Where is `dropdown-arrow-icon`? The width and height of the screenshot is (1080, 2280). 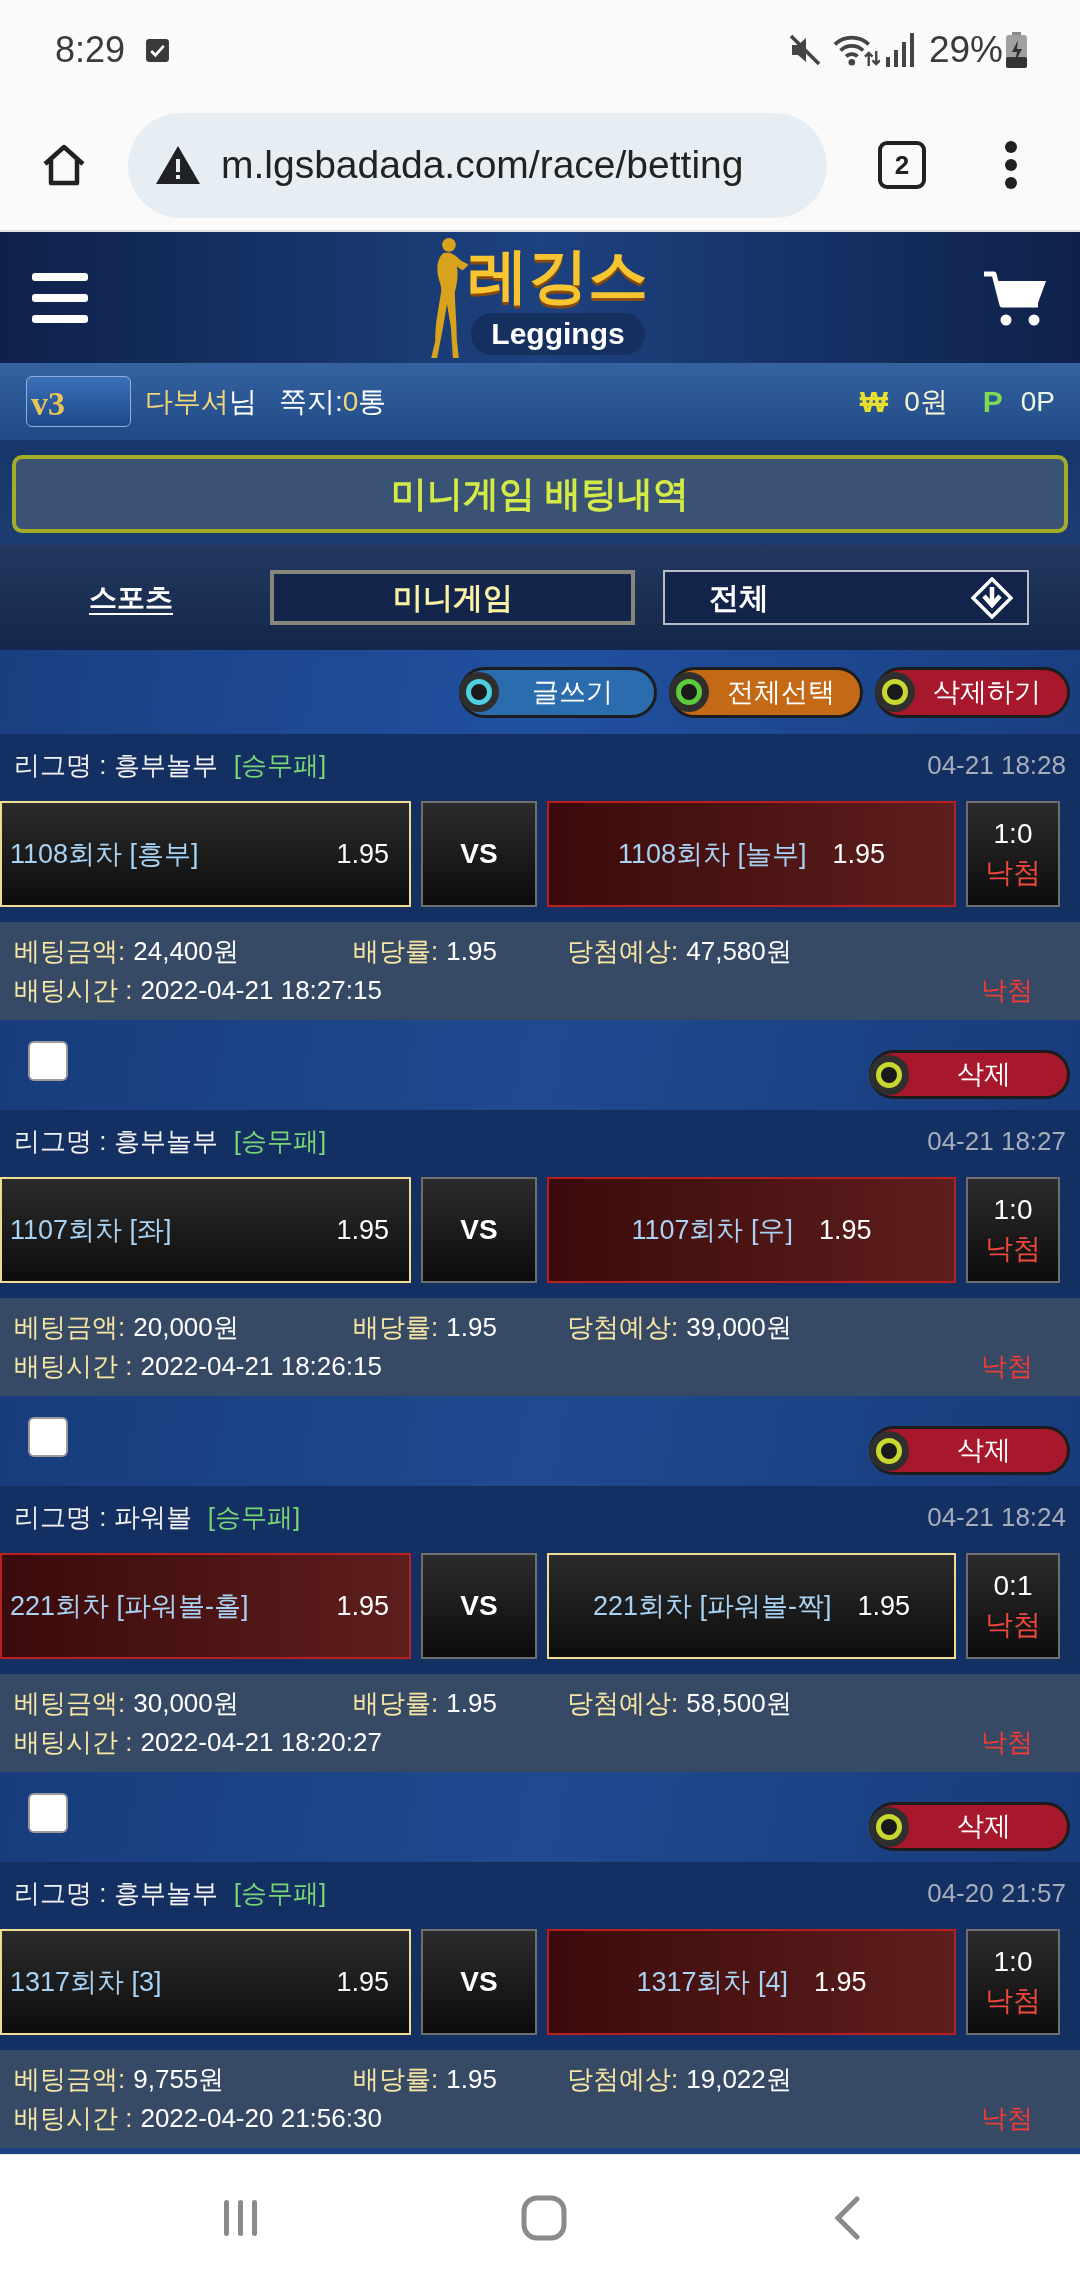 dropdown-arrow-icon is located at coordinates (992, 597).